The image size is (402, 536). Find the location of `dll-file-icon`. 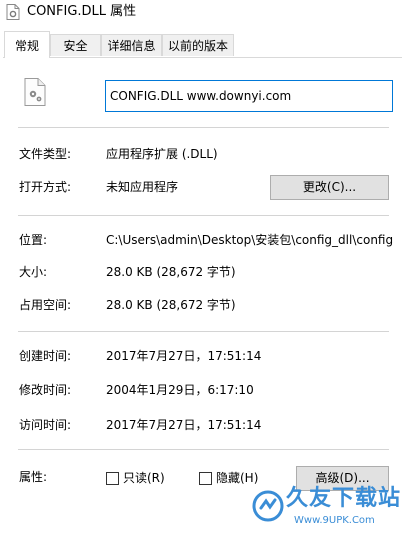

dll-file-icon is located at coordinates (13, 12).